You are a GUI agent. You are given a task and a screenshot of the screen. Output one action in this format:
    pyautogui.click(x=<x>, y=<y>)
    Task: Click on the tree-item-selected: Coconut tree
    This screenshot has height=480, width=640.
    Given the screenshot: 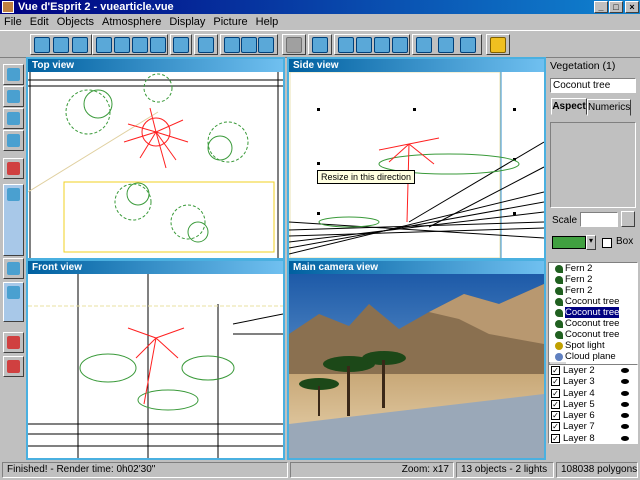 What is the action you would take?
    pyautogui.click(x=593, y=312)
    